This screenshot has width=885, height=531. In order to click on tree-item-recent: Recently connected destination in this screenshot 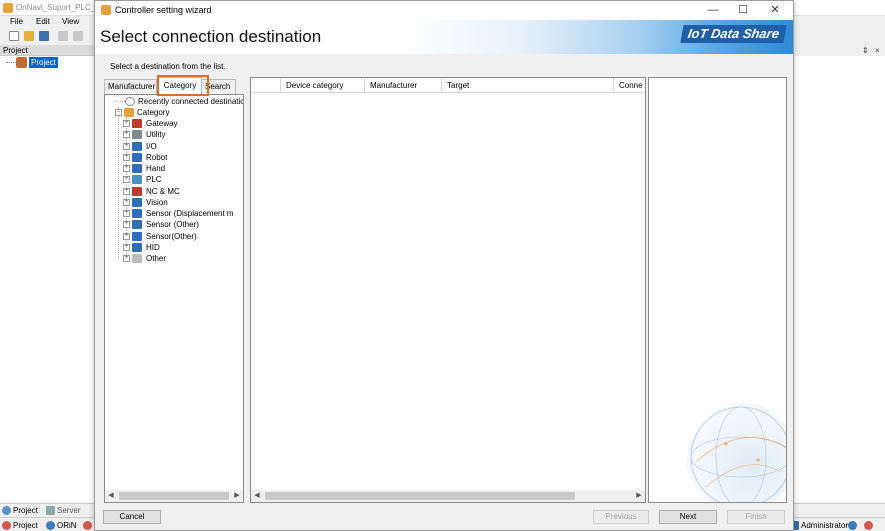, I will do `click(174, 101)`.